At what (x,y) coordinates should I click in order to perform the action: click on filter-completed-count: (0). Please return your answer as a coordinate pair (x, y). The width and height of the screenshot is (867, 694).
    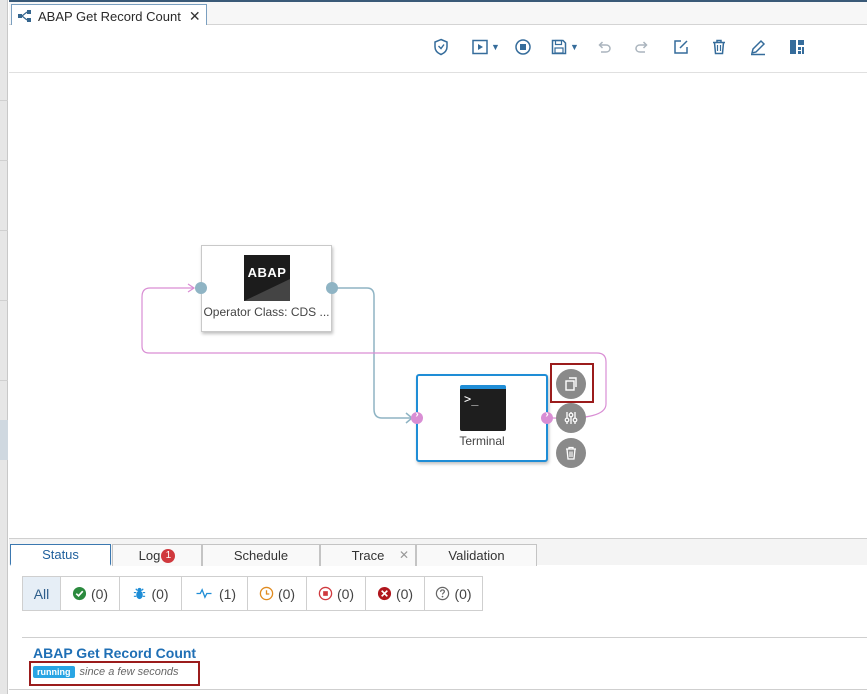
    Looking at the image, I should click on (99, 593).